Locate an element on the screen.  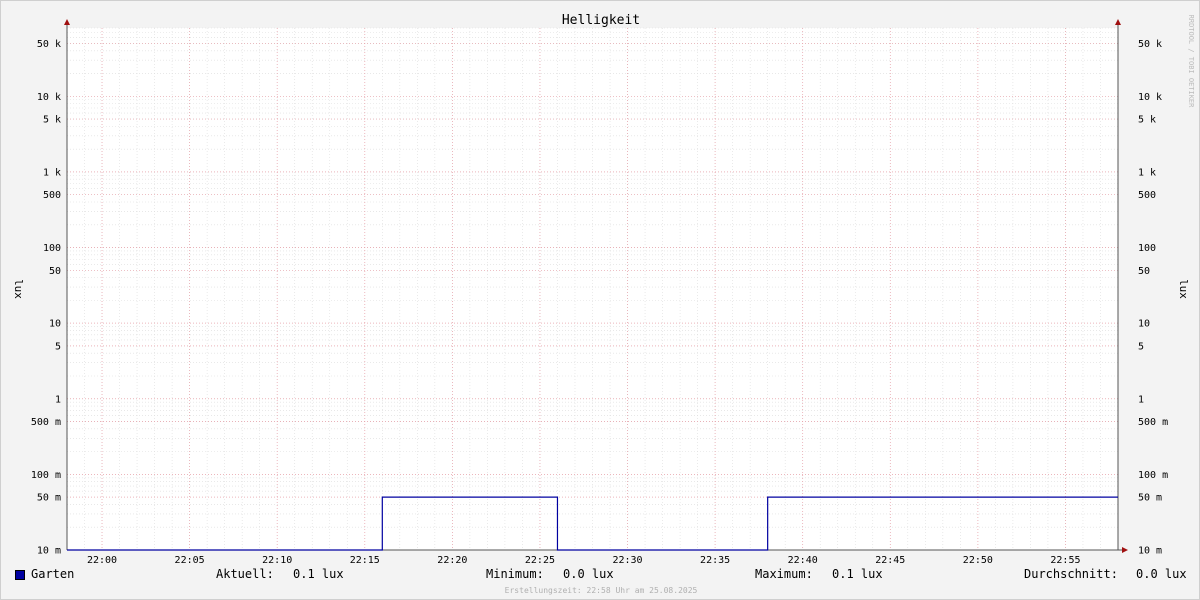
y-tick-label-right: 5 is located at coordinates (1141, 346).